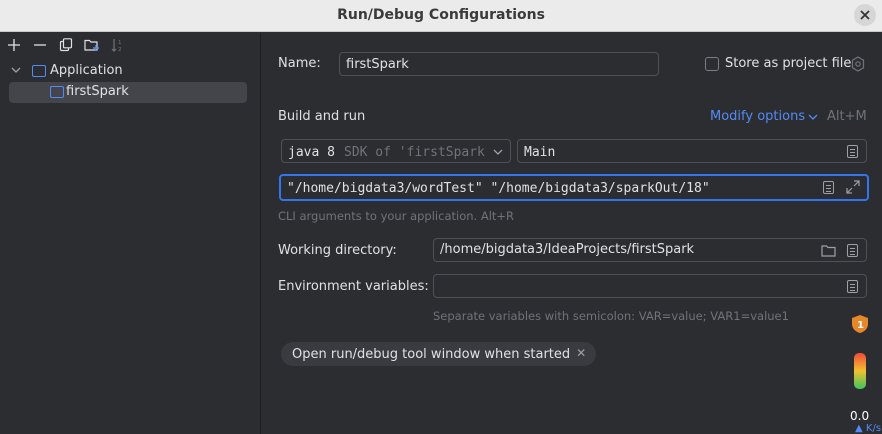 This screenshot has width=882, height=434. I want to click on name-label: Name:, so click(299, 63).